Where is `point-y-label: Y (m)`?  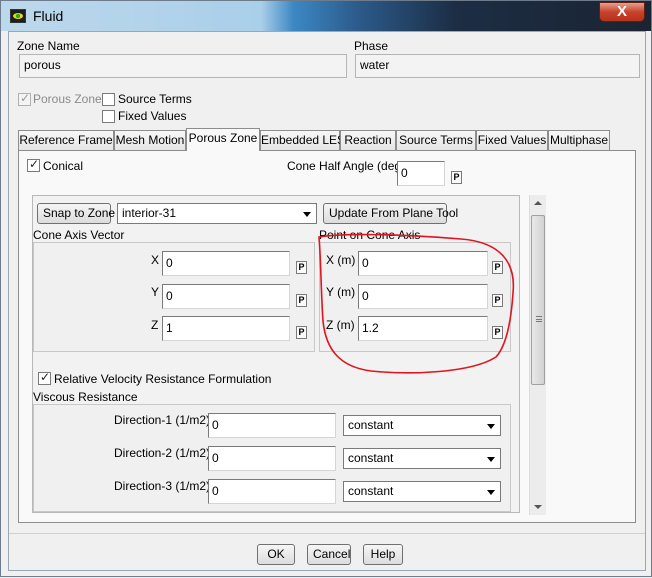 point-y-label: Y (m) is located at coordinates (341, 292).